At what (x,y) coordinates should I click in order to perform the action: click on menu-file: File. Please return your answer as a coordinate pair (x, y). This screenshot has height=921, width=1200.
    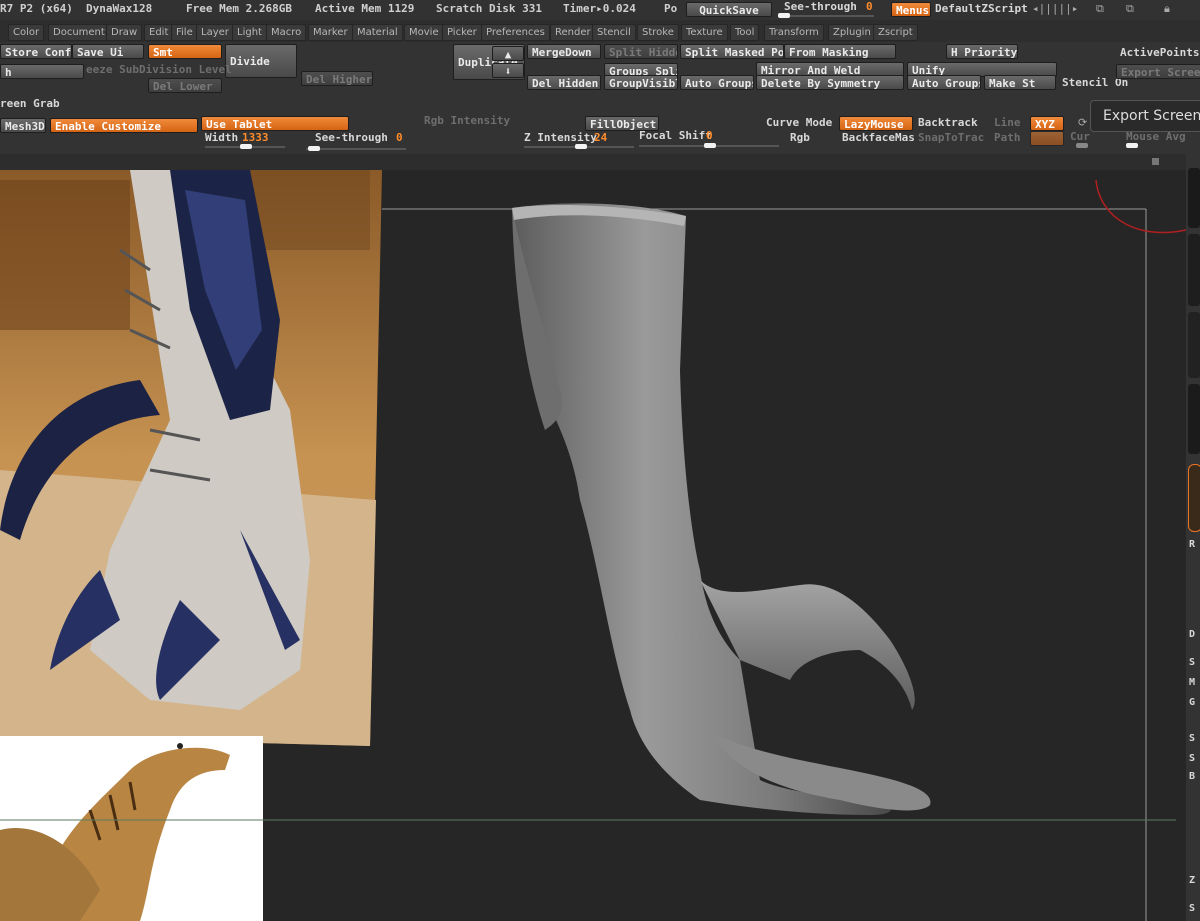
    Looking at the image, I should click on (184, 32).